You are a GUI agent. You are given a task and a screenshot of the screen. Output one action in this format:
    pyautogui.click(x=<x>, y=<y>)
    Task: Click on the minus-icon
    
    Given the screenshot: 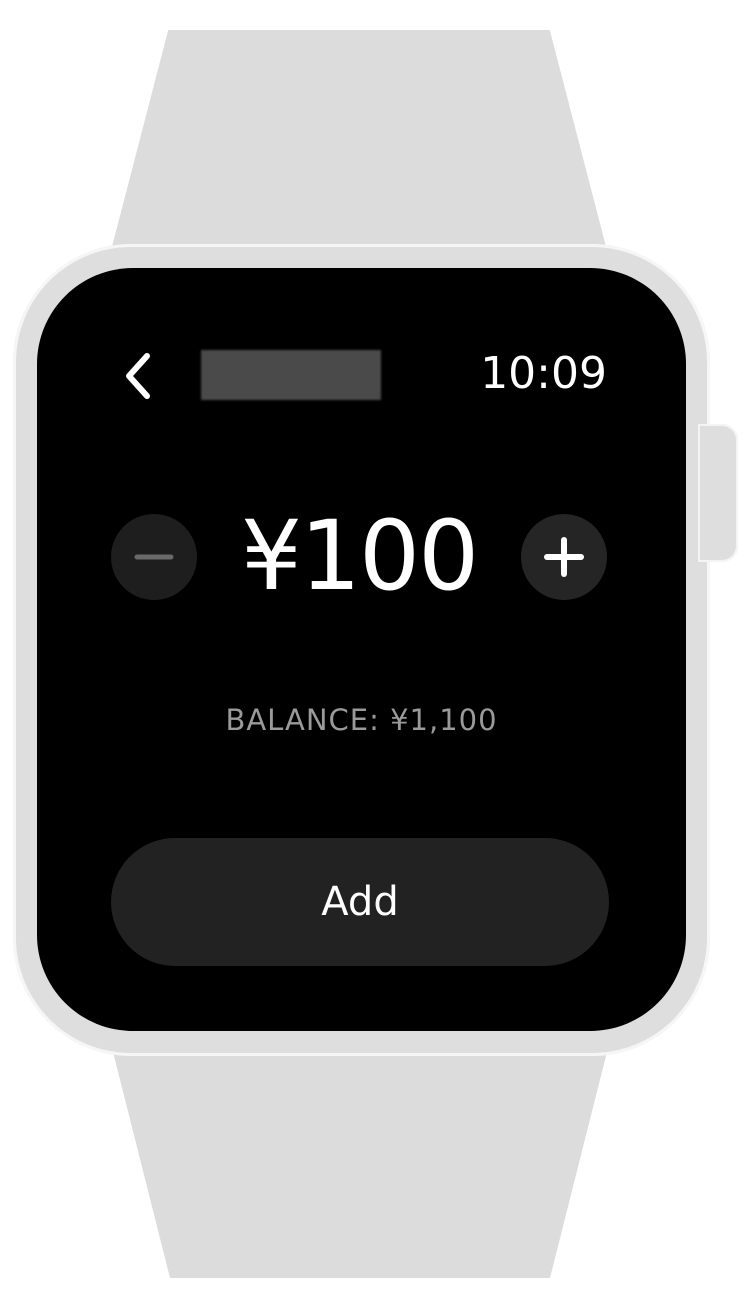 What is the action you would take?
    pyautogui.click(x=154, y=557)
    